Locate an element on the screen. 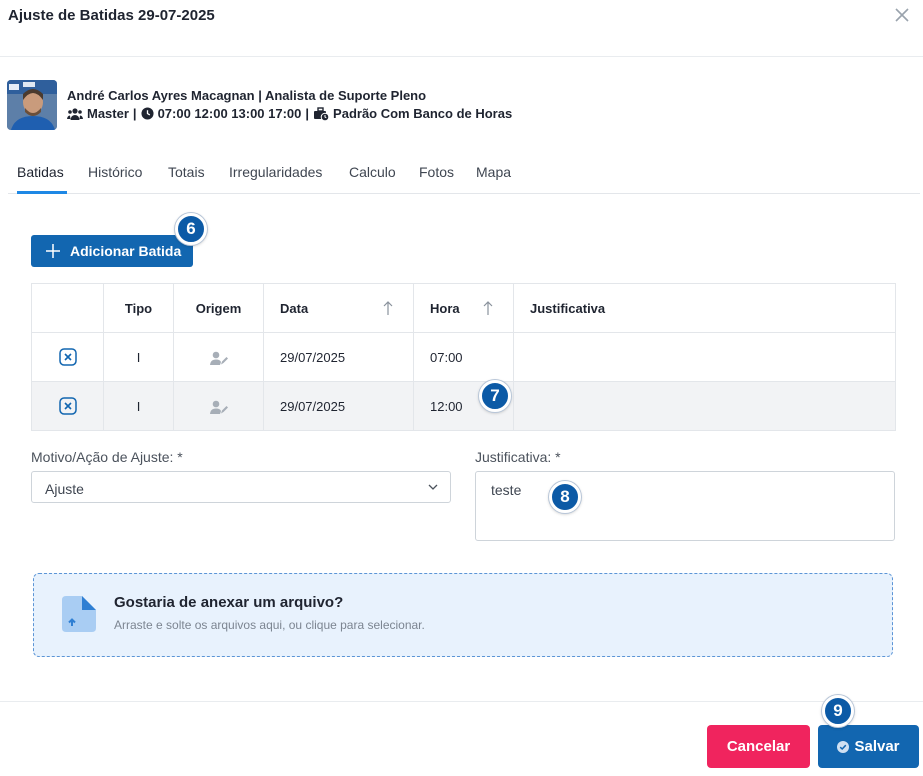 The width and height of the screenshot is (923, 776). table-row: I 29/07/2025 07:00 is located at coordinates (463, 357).